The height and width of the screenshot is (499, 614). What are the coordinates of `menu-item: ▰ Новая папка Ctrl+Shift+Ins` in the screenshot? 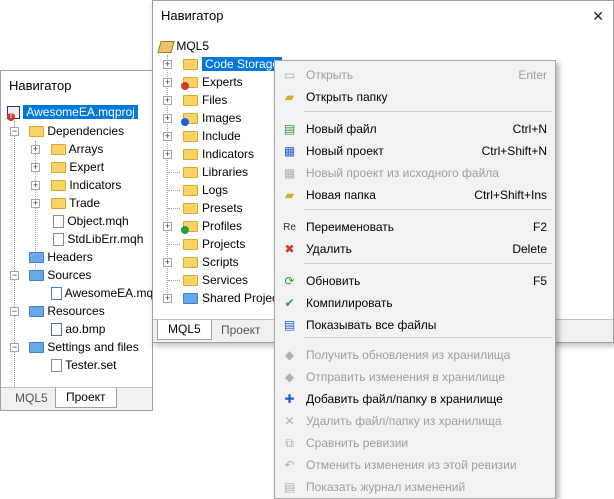 It's located at (415, 195).